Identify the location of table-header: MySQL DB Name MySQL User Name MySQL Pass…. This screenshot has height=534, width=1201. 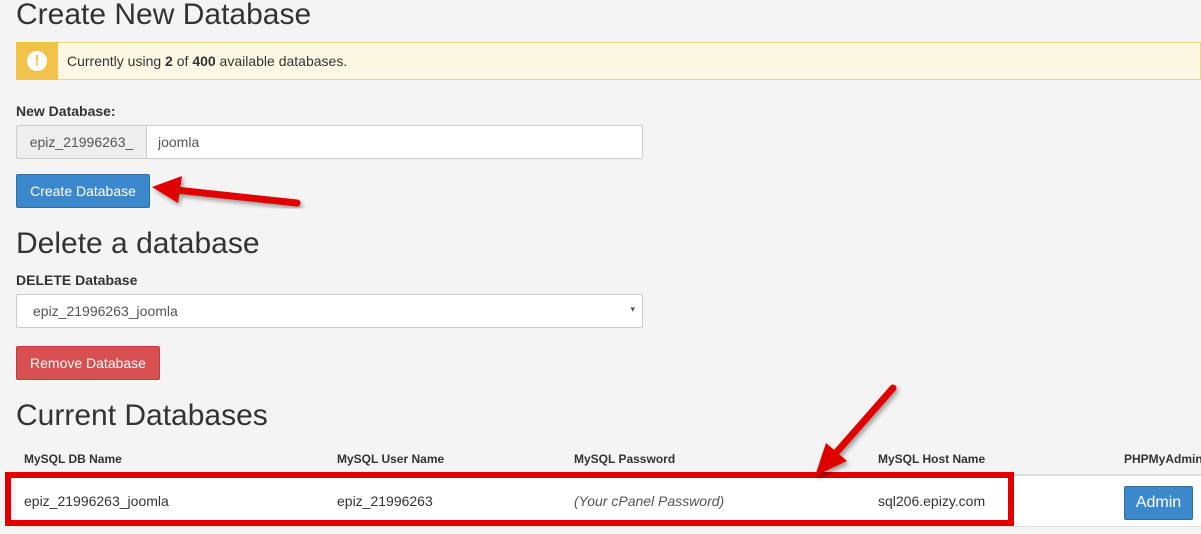
(608, 461).